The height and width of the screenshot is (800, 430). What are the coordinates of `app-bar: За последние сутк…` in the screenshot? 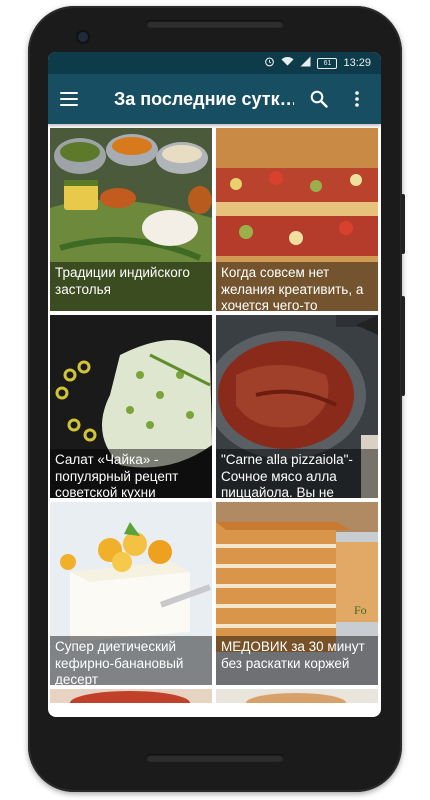 It's located at (214, 99).